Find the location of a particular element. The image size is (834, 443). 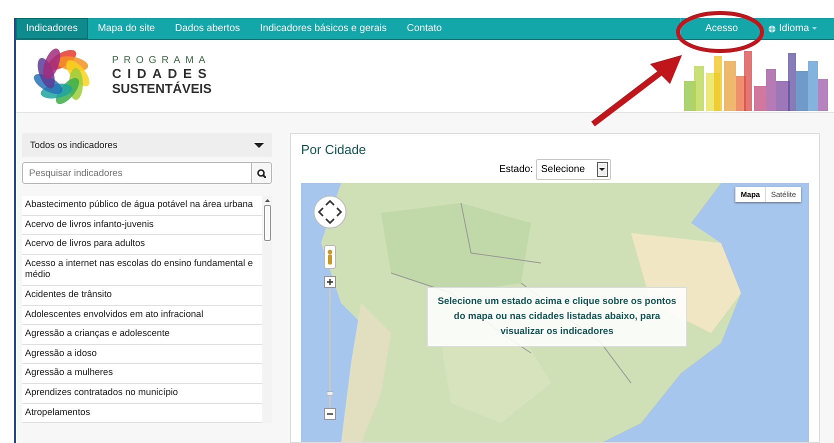

scroll-thumb is located at coordinates (267, 223).